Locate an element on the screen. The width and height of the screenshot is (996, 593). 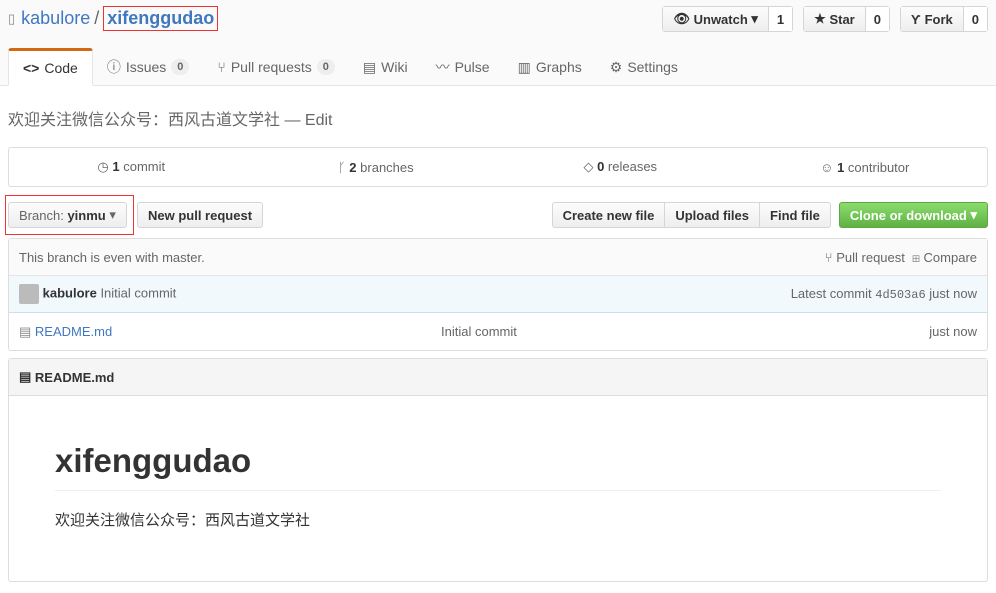
new-pull-request-button: New pull request is located at coordinates (200, 215).